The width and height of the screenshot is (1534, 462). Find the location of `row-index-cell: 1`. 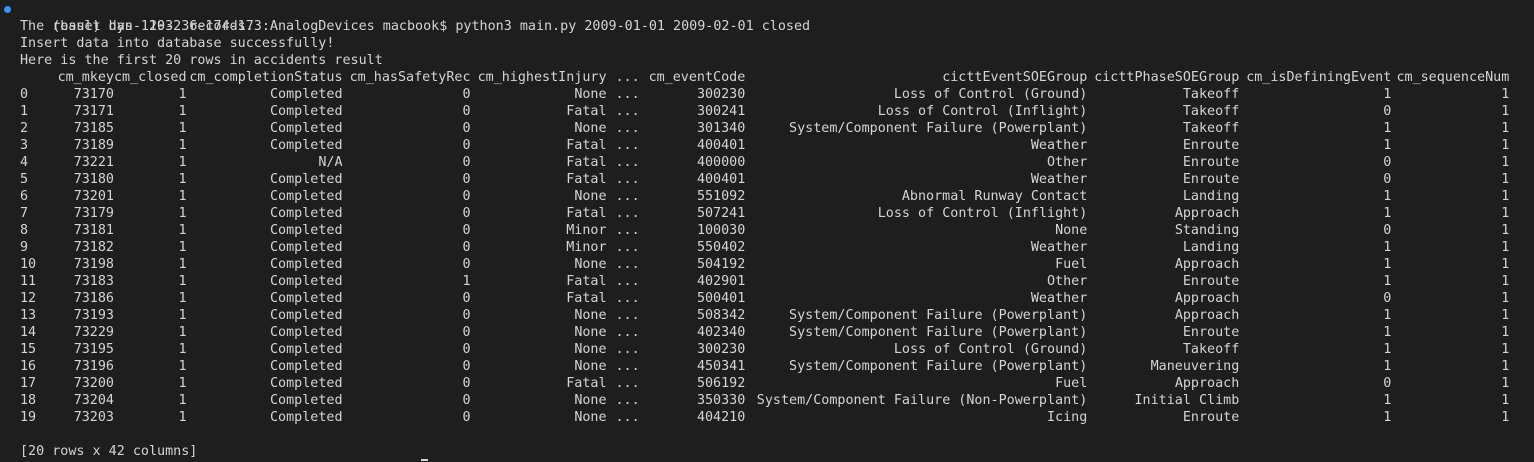

row-index-cell: 1 is located at coordinates (24, 111).